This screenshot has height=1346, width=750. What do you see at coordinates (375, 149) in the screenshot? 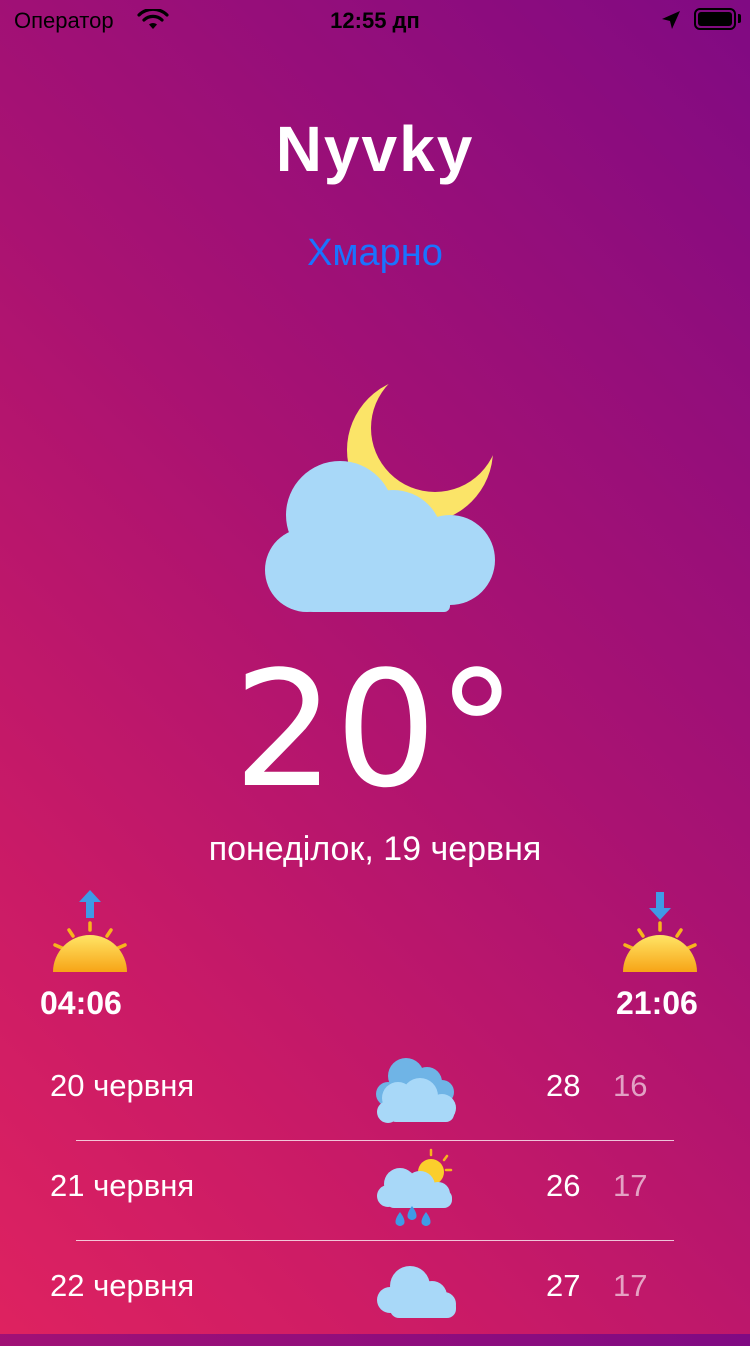
I see `city-name: Nyvky` at bounding box center [375, 149].